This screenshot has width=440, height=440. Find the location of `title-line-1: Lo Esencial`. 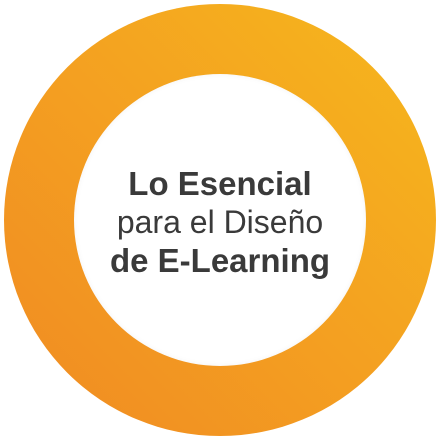

title-line-1: Lo Esencial is located at coordinates (220, 184).